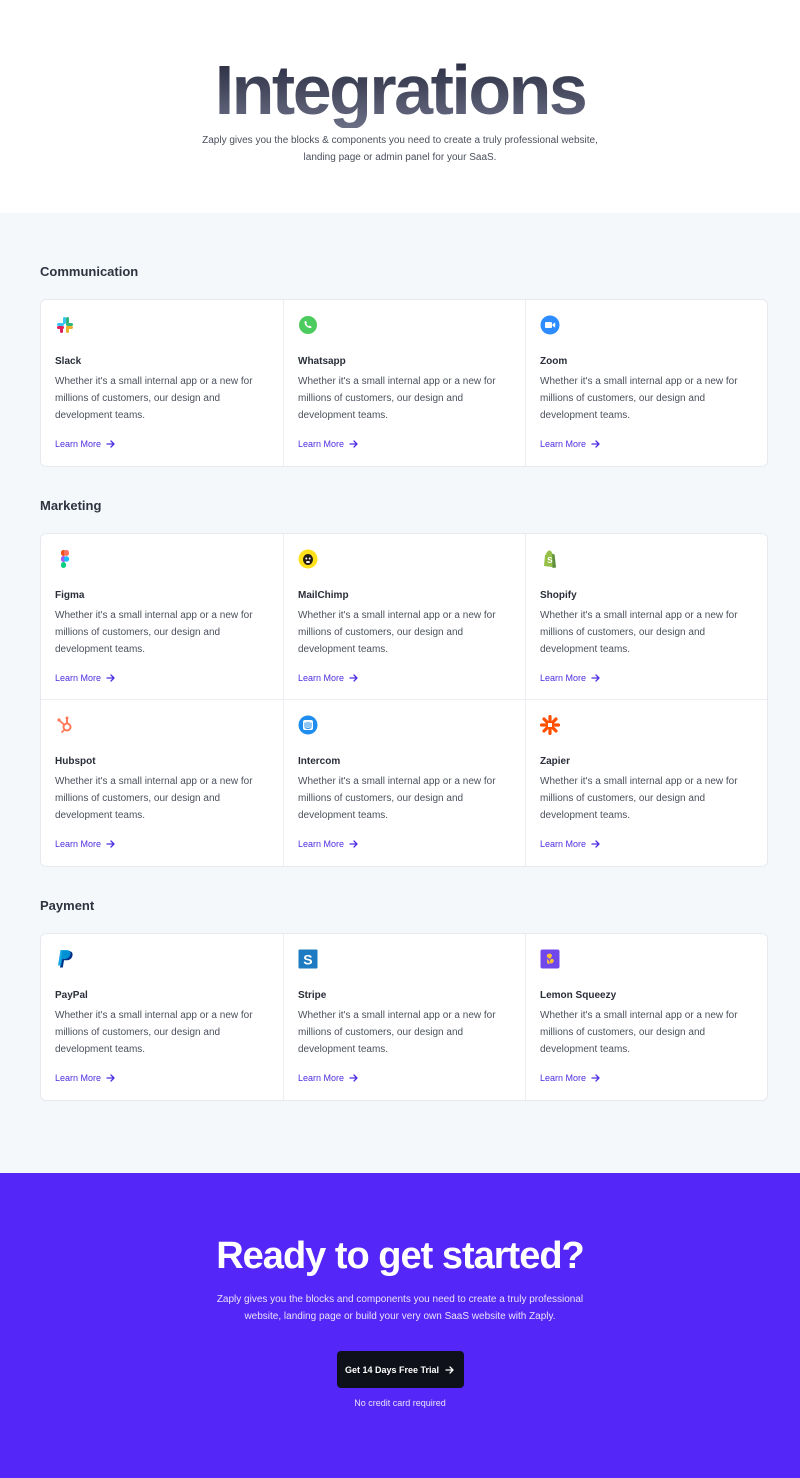  What do you see at coordinates (308, 559) in the screenshot?
I see `mailchimp-icon` at bounding box center [308, 559].